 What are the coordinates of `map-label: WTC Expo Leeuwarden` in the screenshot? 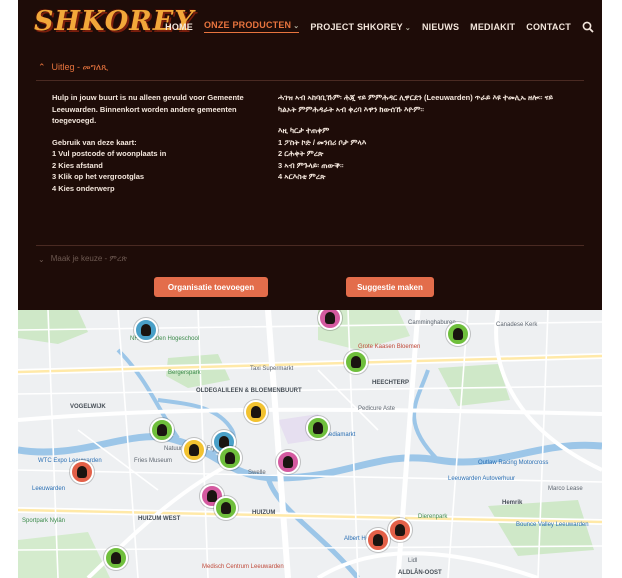 It's located at (70, 461).